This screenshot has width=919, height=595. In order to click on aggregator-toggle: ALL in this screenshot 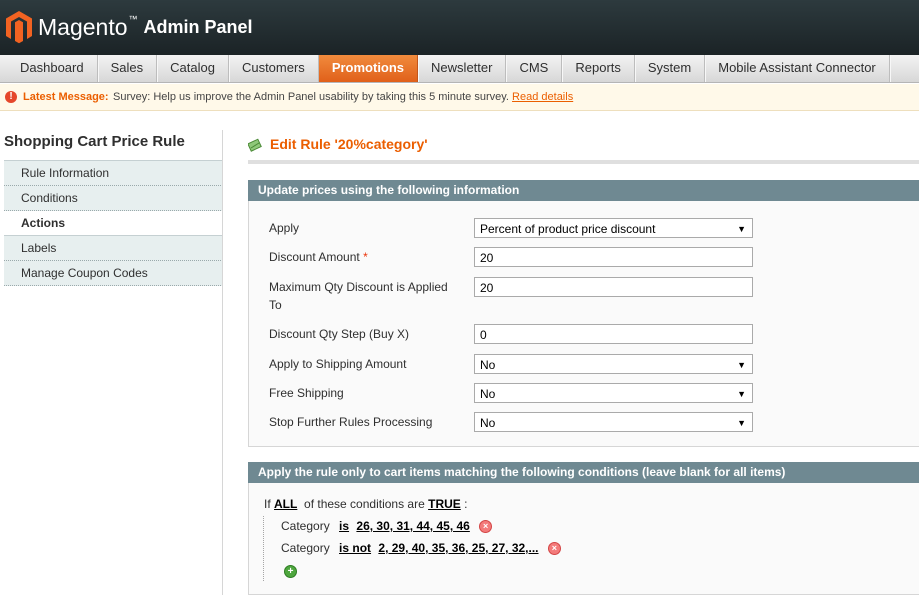, I will do `click(285, 504)`.